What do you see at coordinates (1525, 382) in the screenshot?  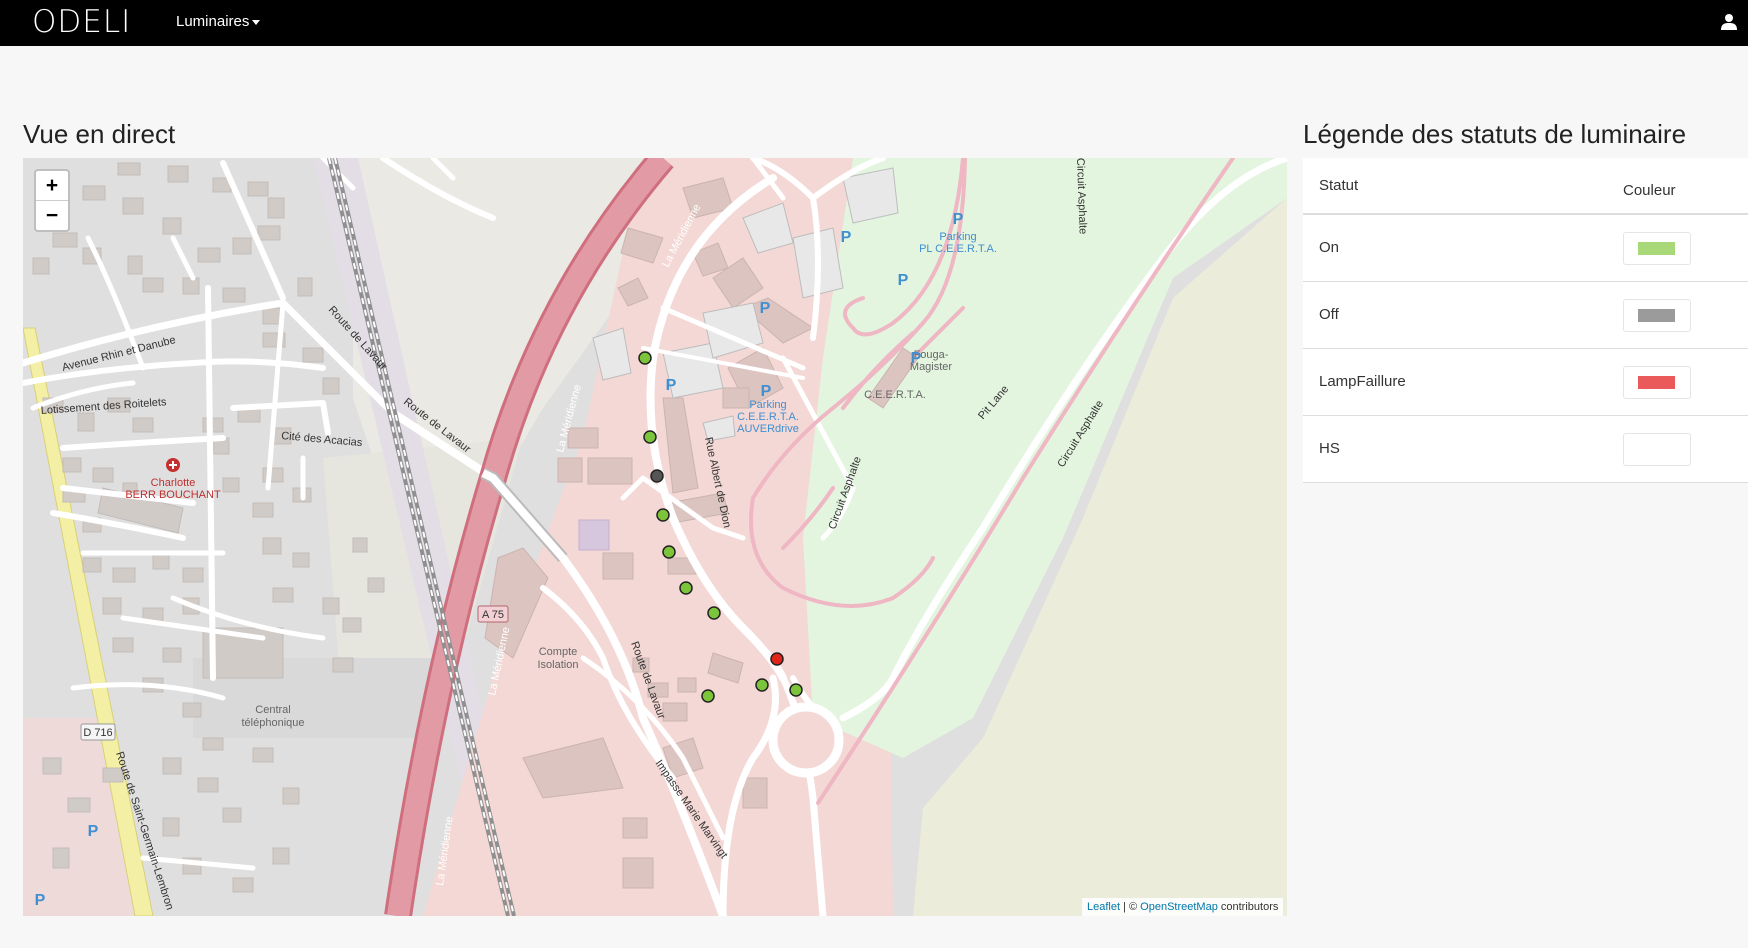 I see `legend-row-lampfaillure: LampFaillure` at bounding box center [1525, 382].